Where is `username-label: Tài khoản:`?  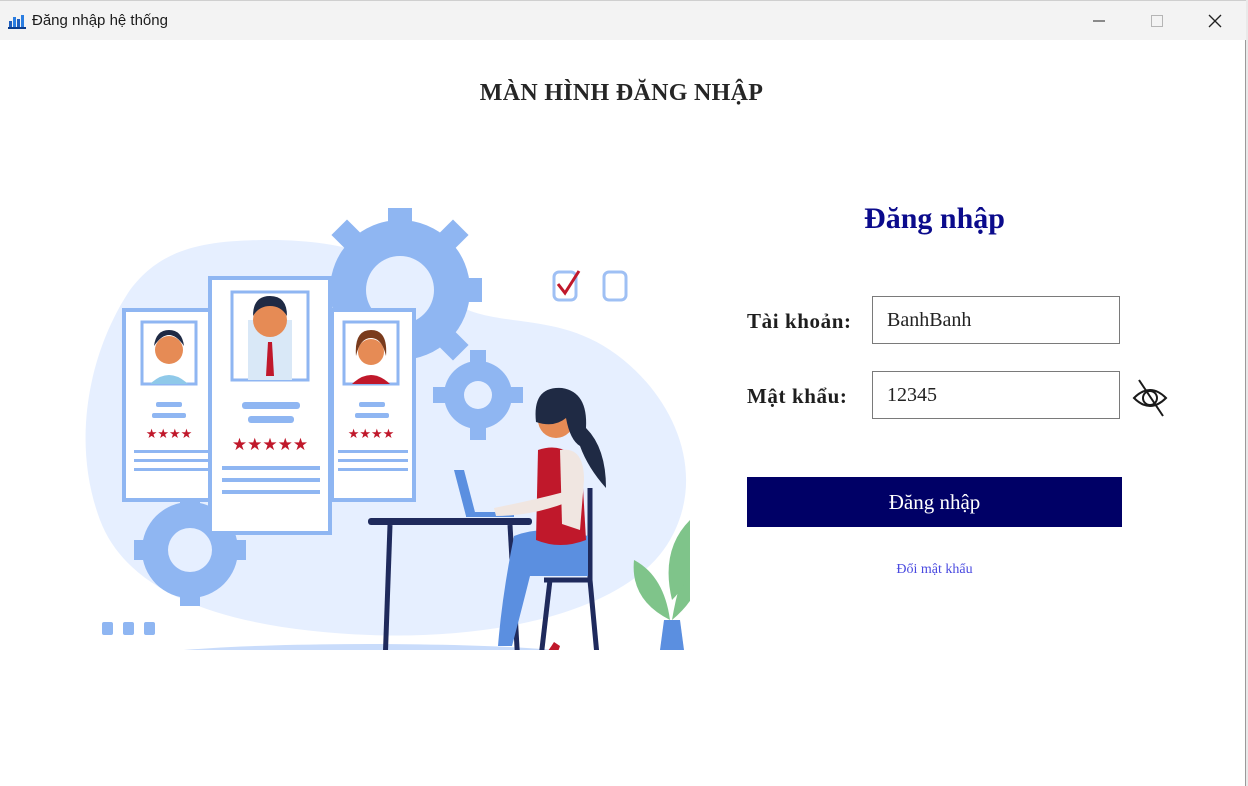 username-label: Tài khoản: is located at coordinates (799, 321).